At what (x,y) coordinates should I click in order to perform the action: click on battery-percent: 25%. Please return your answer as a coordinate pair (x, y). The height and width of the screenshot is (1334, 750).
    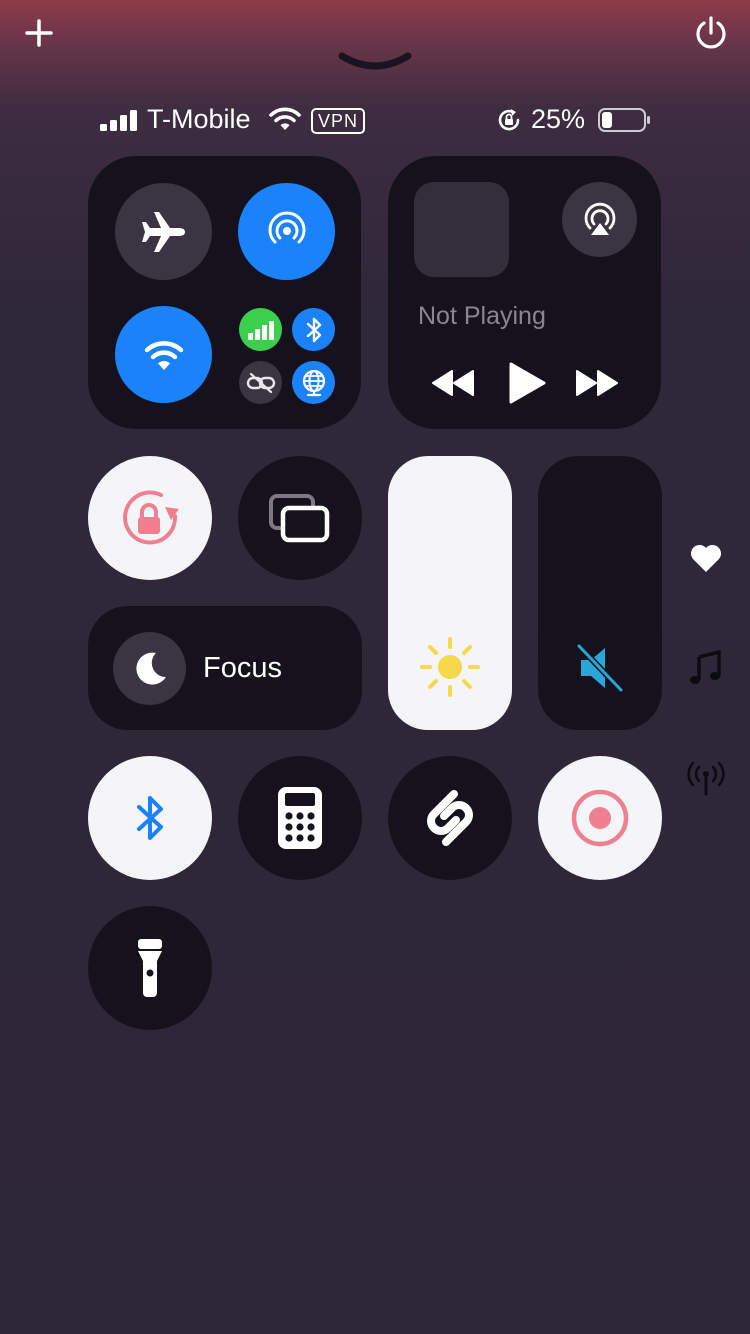
    Looking at the image, I should click on (558, 119).